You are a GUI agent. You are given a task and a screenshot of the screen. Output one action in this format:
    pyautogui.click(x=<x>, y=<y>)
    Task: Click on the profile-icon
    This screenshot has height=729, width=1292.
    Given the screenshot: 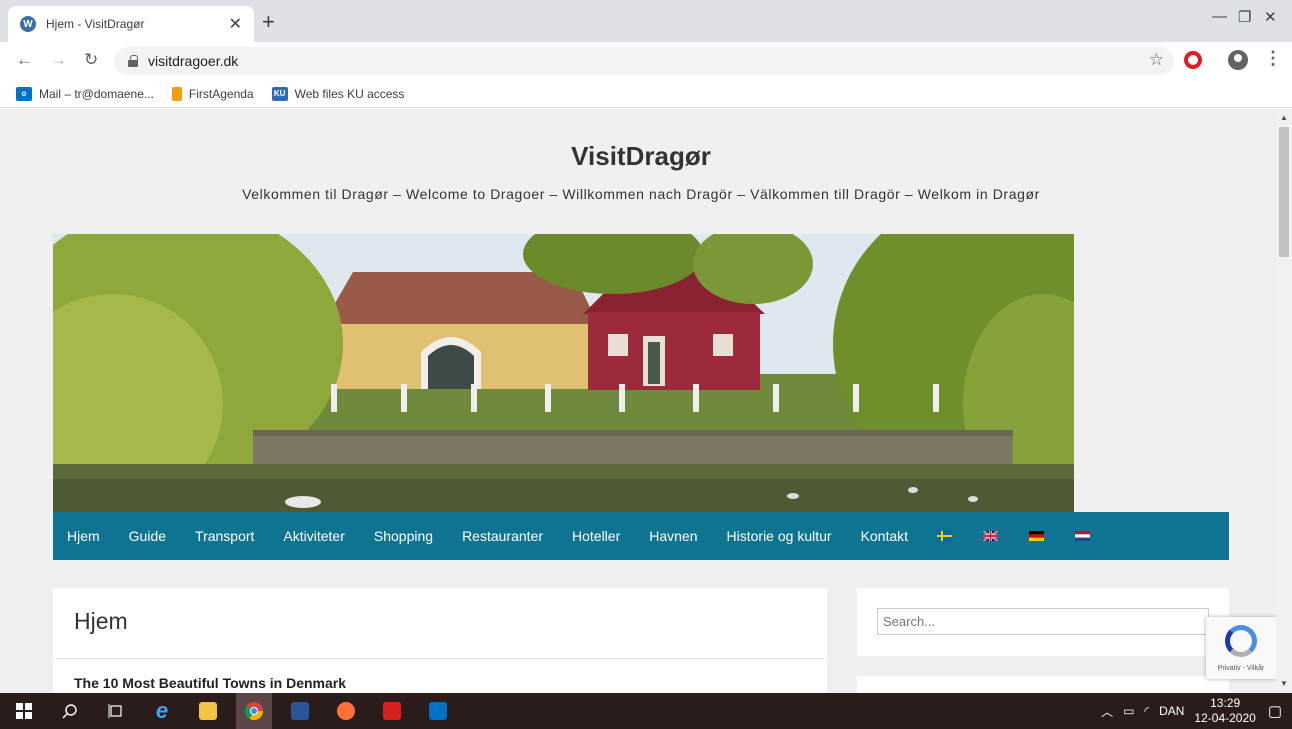 What is the action you would take?
    pyautogui.click(x=1238, y=60)
    